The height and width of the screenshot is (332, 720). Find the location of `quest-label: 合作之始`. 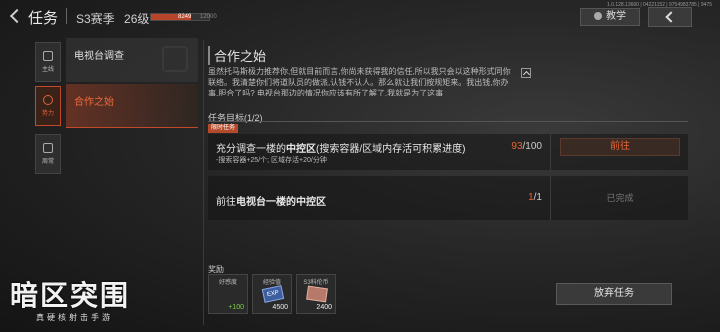

quest-label: 合作之始 is located at coordinates (94, 102).